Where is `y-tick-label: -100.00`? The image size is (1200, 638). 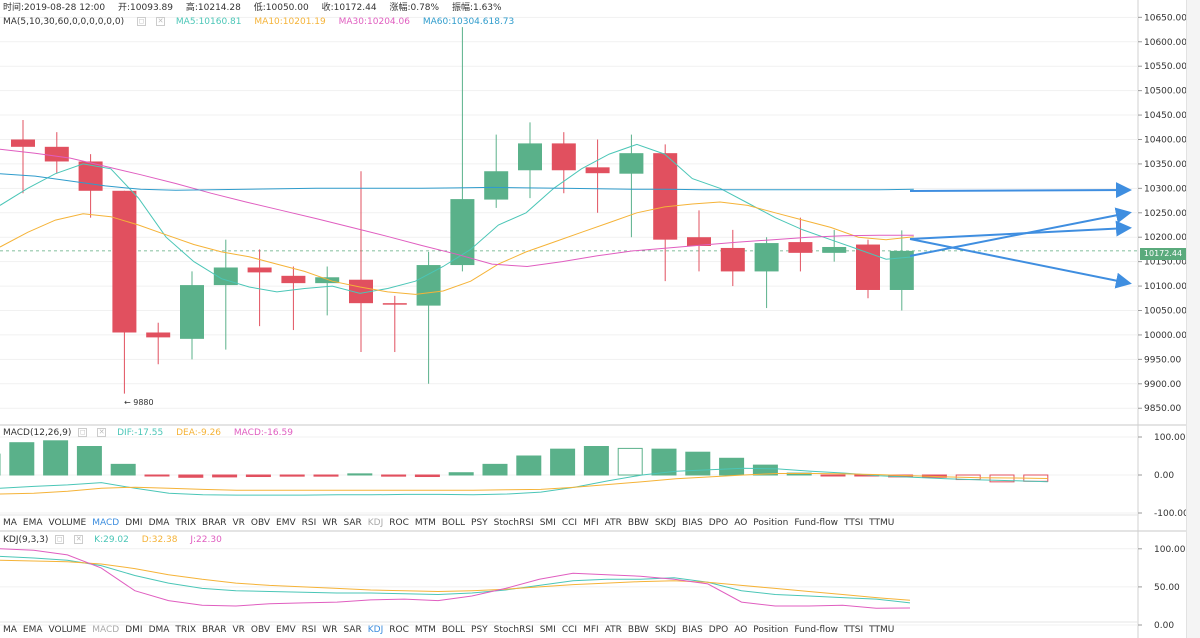 y-tick-label: -100.00 is located at coordinates (1171, 514).